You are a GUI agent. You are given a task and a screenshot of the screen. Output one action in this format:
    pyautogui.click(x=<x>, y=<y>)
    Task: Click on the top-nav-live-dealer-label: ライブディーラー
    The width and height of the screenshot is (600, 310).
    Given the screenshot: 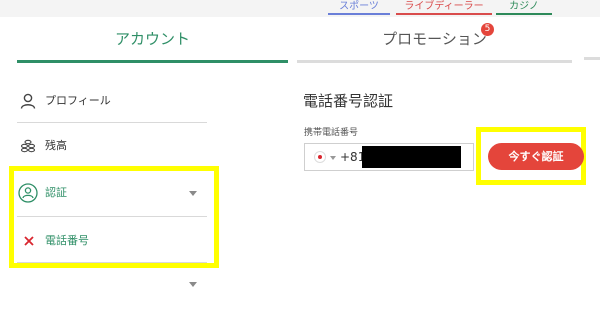 What is the action you would take?
    pyautogui.click(x=444, y=6)
    